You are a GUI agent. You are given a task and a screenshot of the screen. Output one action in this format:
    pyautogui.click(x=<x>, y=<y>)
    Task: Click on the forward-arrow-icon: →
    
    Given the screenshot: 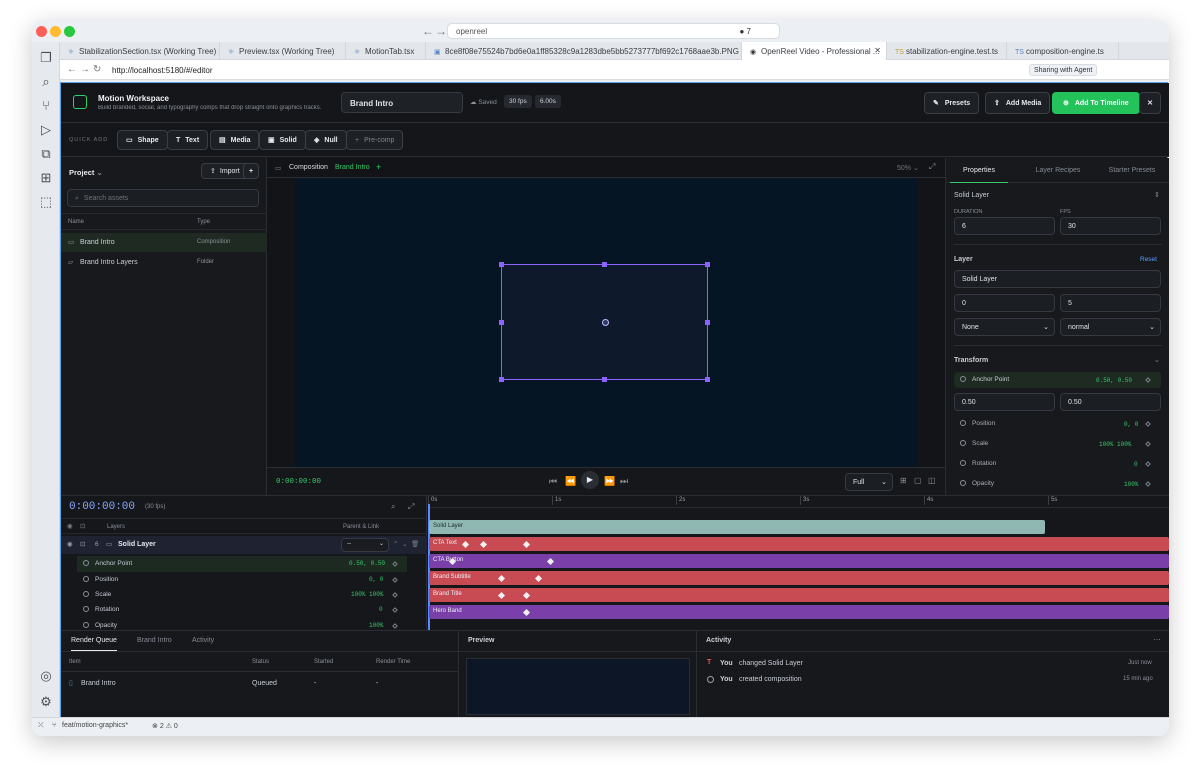 What is the action you would take?
    pyautogui.click(x=85, y=69)
    